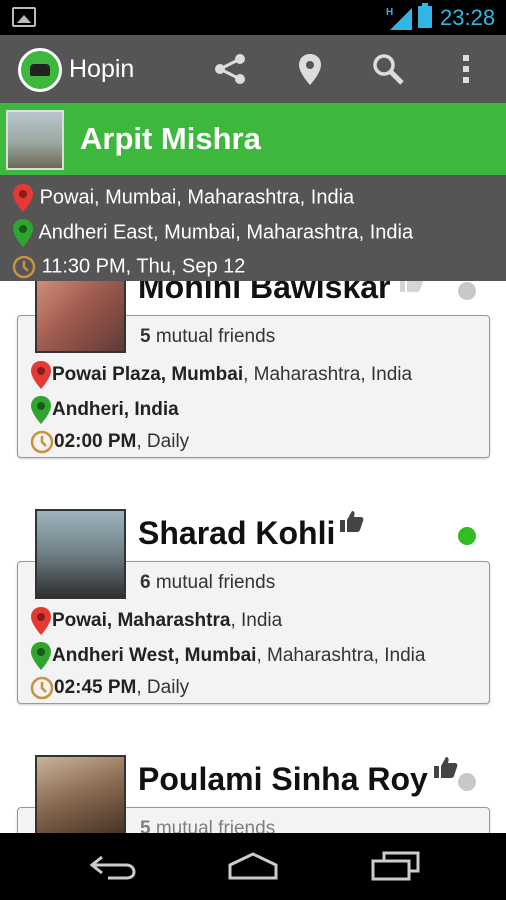 This screenshot has height=900, width=506. I want to click on match-to-bold: Andheri West, Mumbai, so click(154, 656).